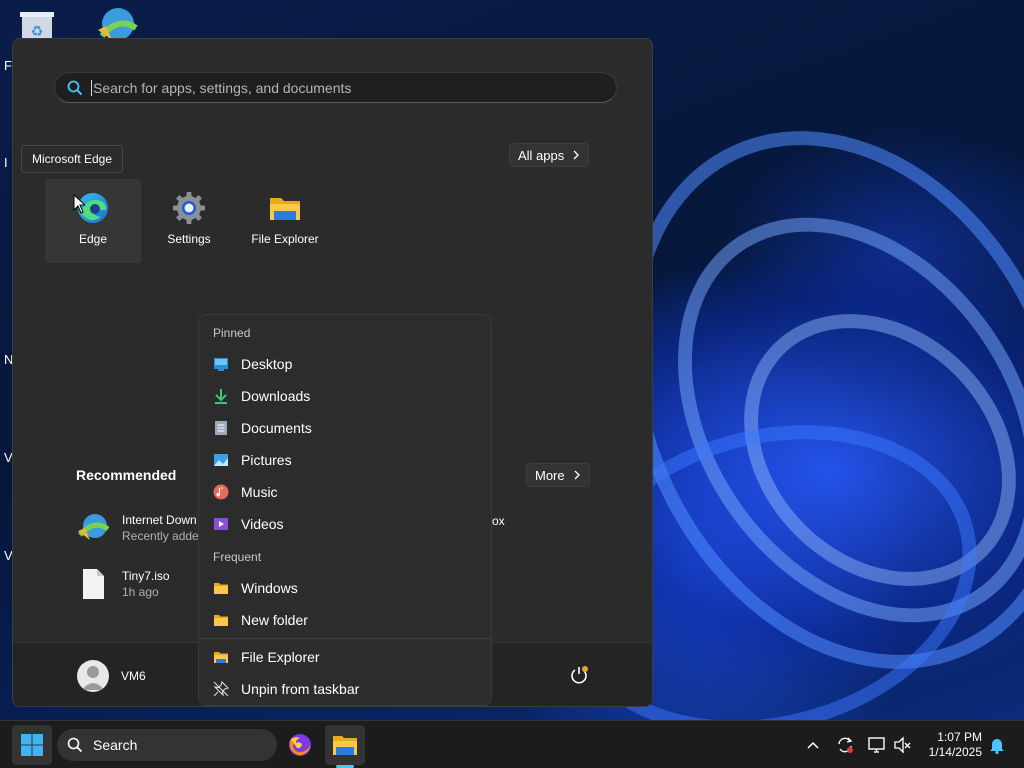  What do you see at coordinates (232, 333) in the screenshot?
I see `jump-list-pinned-header: Pinned` at bounding box center [232, 333].